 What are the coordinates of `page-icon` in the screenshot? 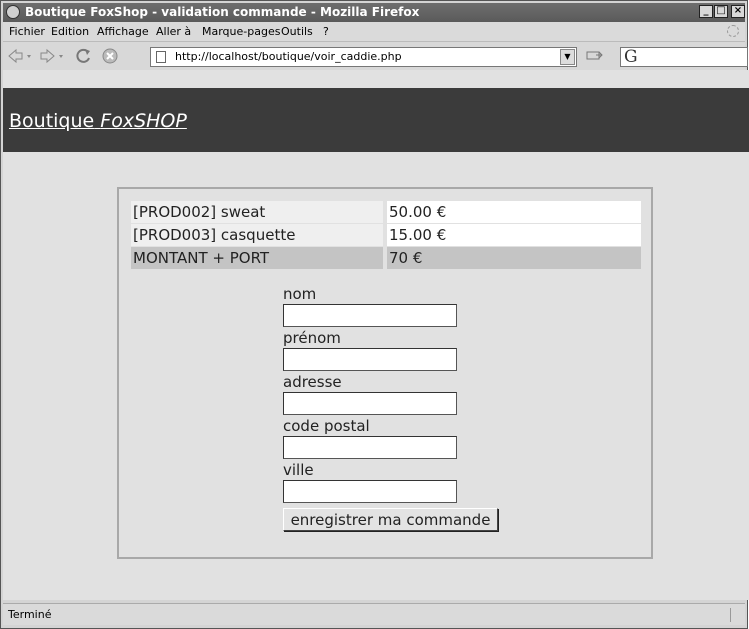 It's located at (161, 57).